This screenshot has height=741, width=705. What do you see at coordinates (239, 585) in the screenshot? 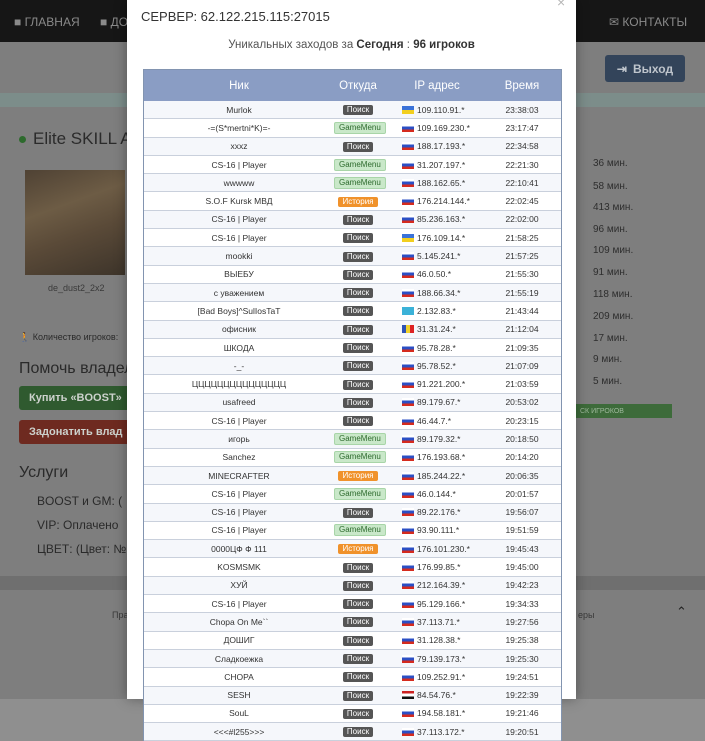
I see `player-nick: ХУЙ` at bounding box center [239, 585].